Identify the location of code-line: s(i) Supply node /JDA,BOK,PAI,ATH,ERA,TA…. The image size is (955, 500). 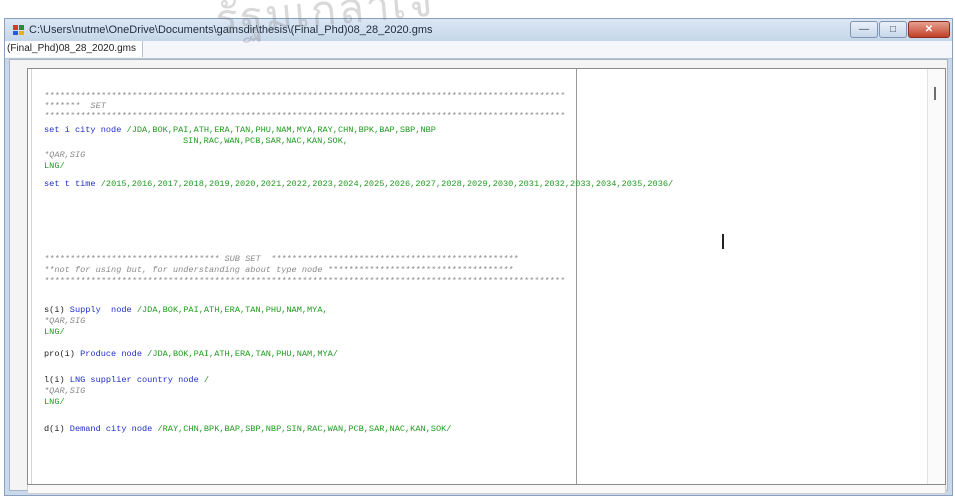
(186, 310).